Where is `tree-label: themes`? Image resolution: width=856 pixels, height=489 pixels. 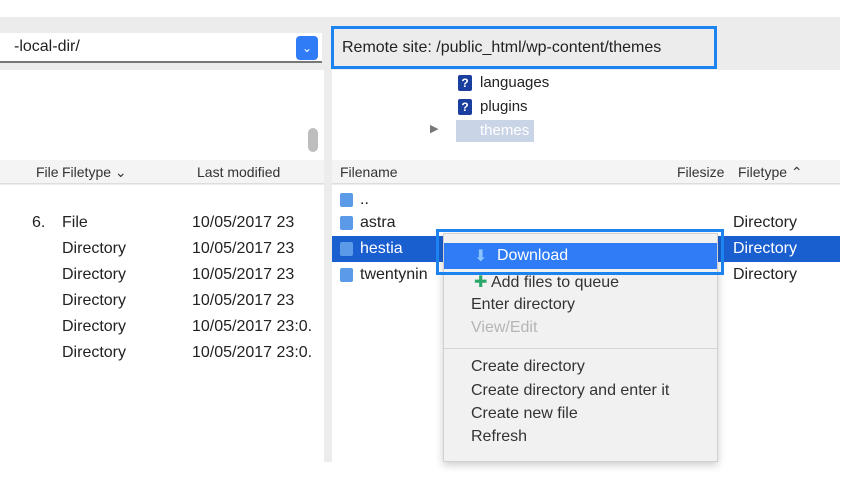
tree-label: themes is located at coordinates (505, 130).